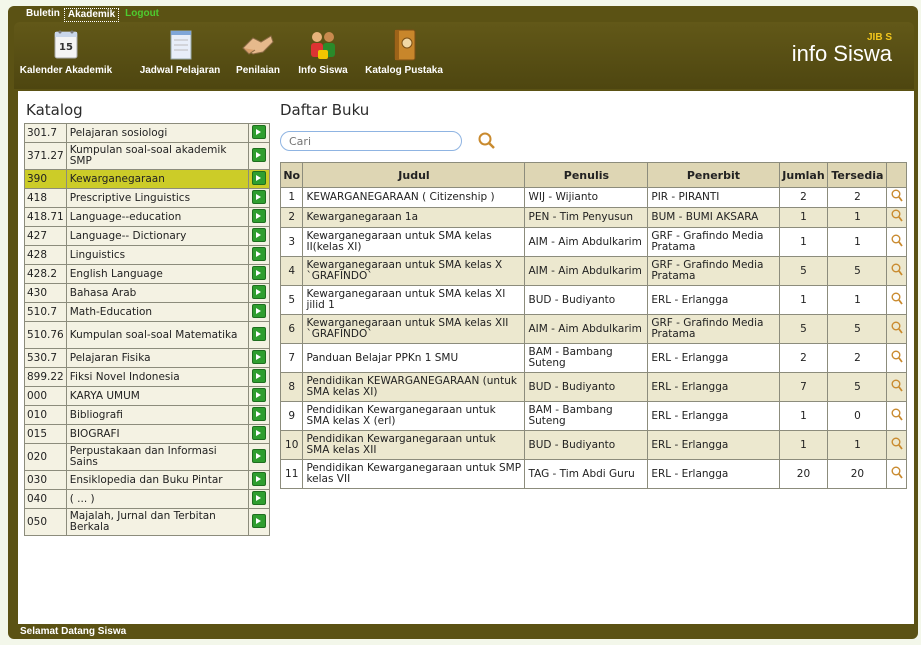 The height and width of the screenshot is (645, 921). What do you see at coordinates (258, 52) in the screenshot?
I see `toolbar-penilaian: Penilaian` at bounding box center [258, 52].